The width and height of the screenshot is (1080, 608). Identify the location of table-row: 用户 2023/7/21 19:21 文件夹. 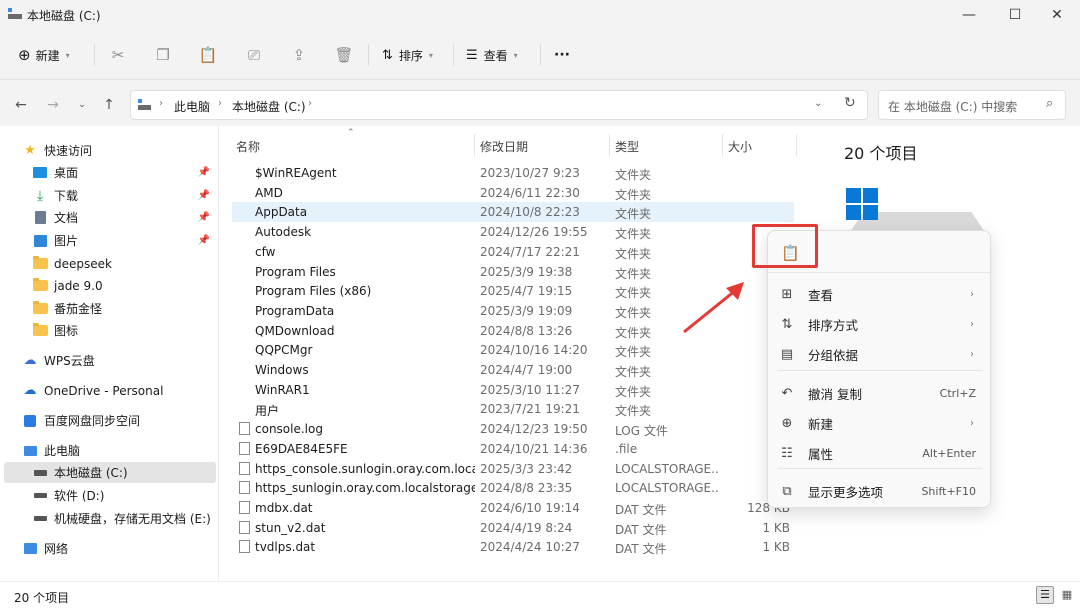
(513, 409).